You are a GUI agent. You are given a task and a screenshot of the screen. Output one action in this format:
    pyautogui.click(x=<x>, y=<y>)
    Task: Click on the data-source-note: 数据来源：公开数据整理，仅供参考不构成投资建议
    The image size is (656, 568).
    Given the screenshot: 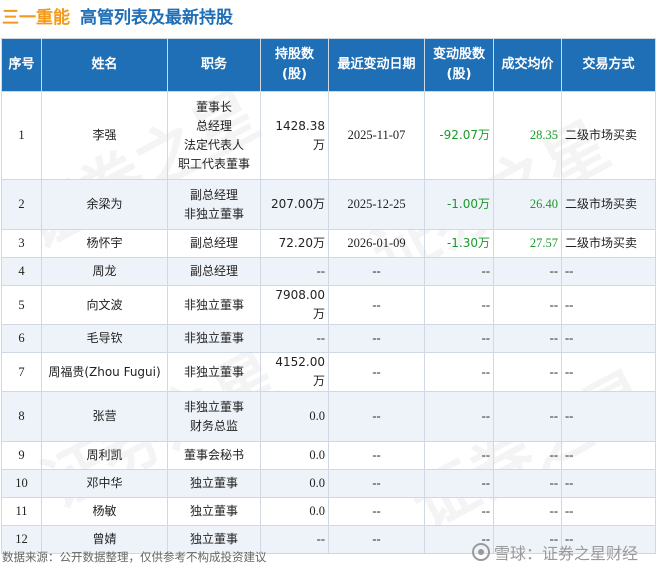 What is the action you would take?
    pyautogui.click(x=134, y=557)
    